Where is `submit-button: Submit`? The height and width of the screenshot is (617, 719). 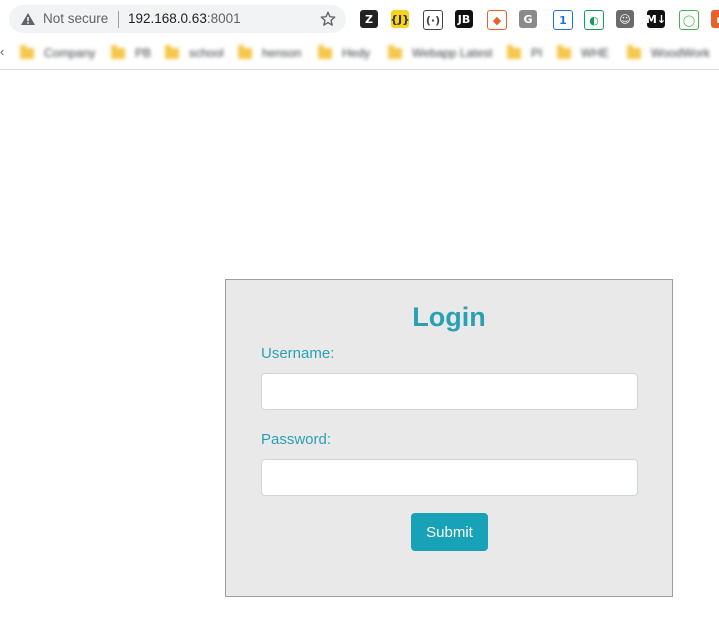
submit-button: Submit is located at coordinates (449, 532).